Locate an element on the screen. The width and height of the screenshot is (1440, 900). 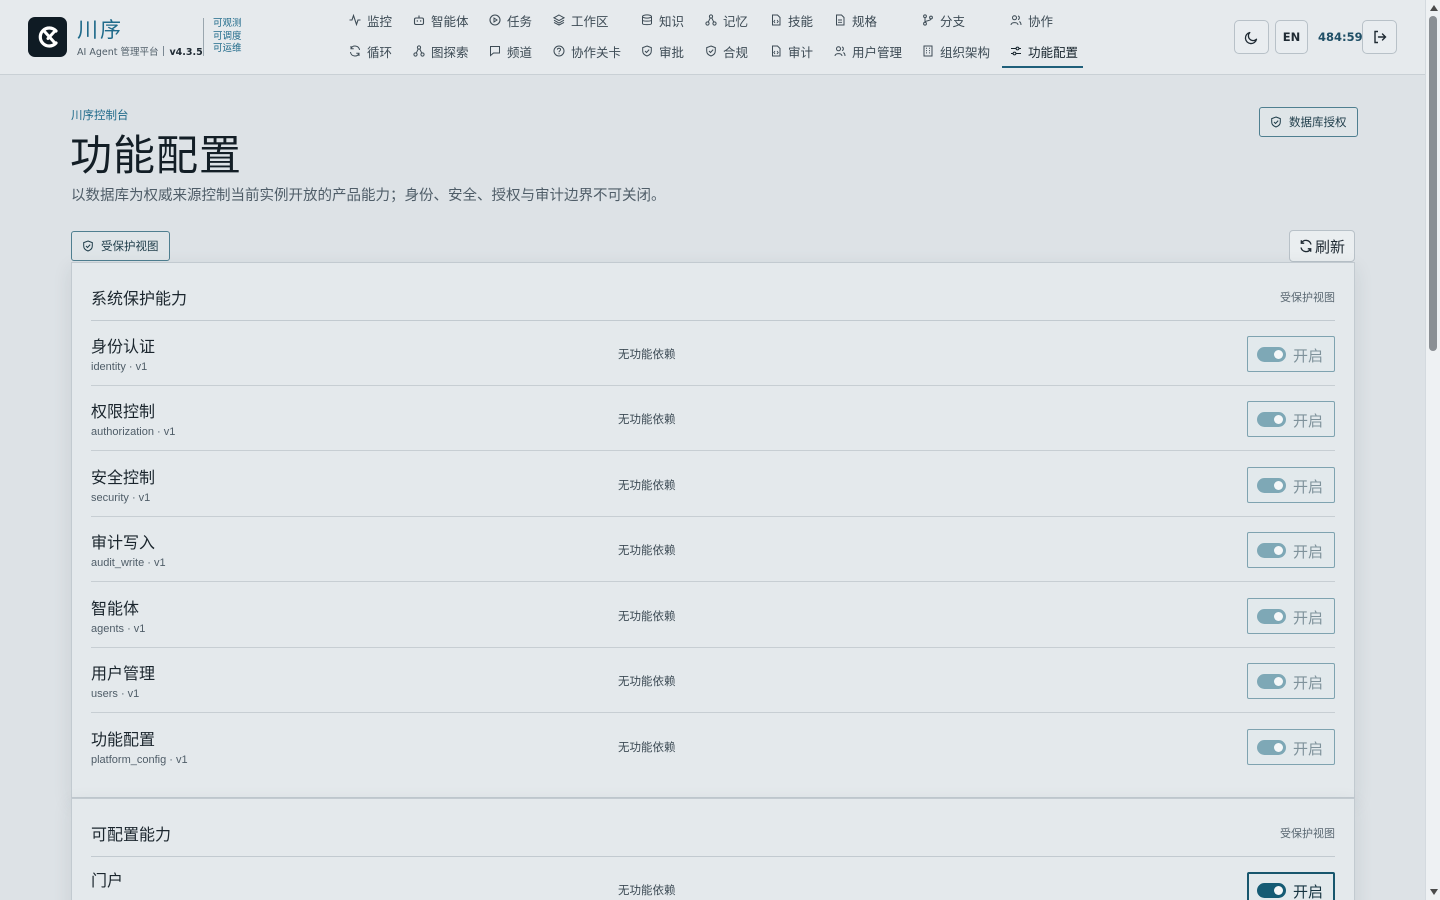
feature-name: 功能配置 is located at coordinates (123, 739).